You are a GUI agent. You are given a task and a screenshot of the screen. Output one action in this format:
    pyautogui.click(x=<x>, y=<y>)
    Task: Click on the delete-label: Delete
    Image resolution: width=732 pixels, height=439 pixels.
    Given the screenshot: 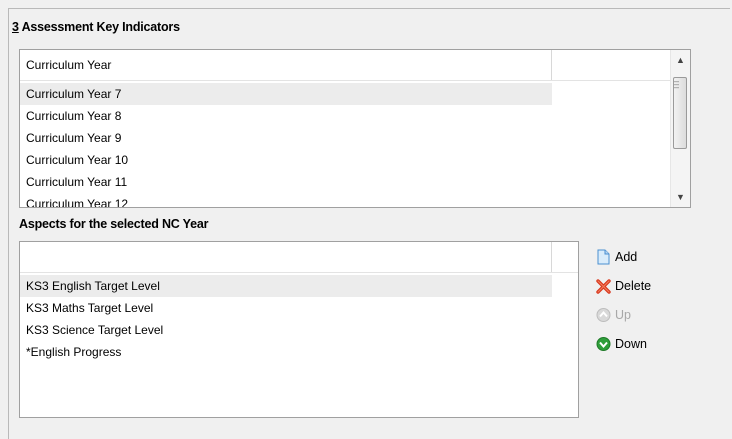 What is the action you would take?
    pyautogui.click(x=633, y=286)
    